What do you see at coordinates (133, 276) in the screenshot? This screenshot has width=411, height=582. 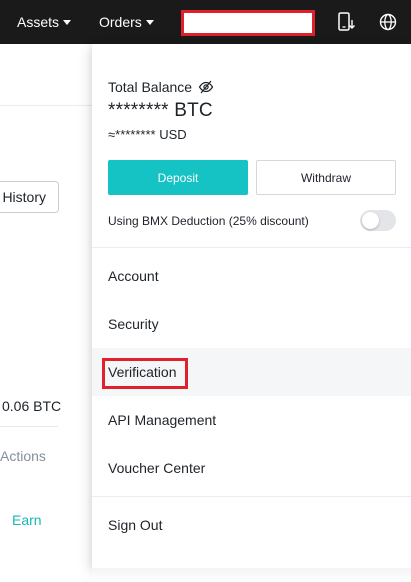 I see `menu-item-label: Account` at bounding box center [133, 276].